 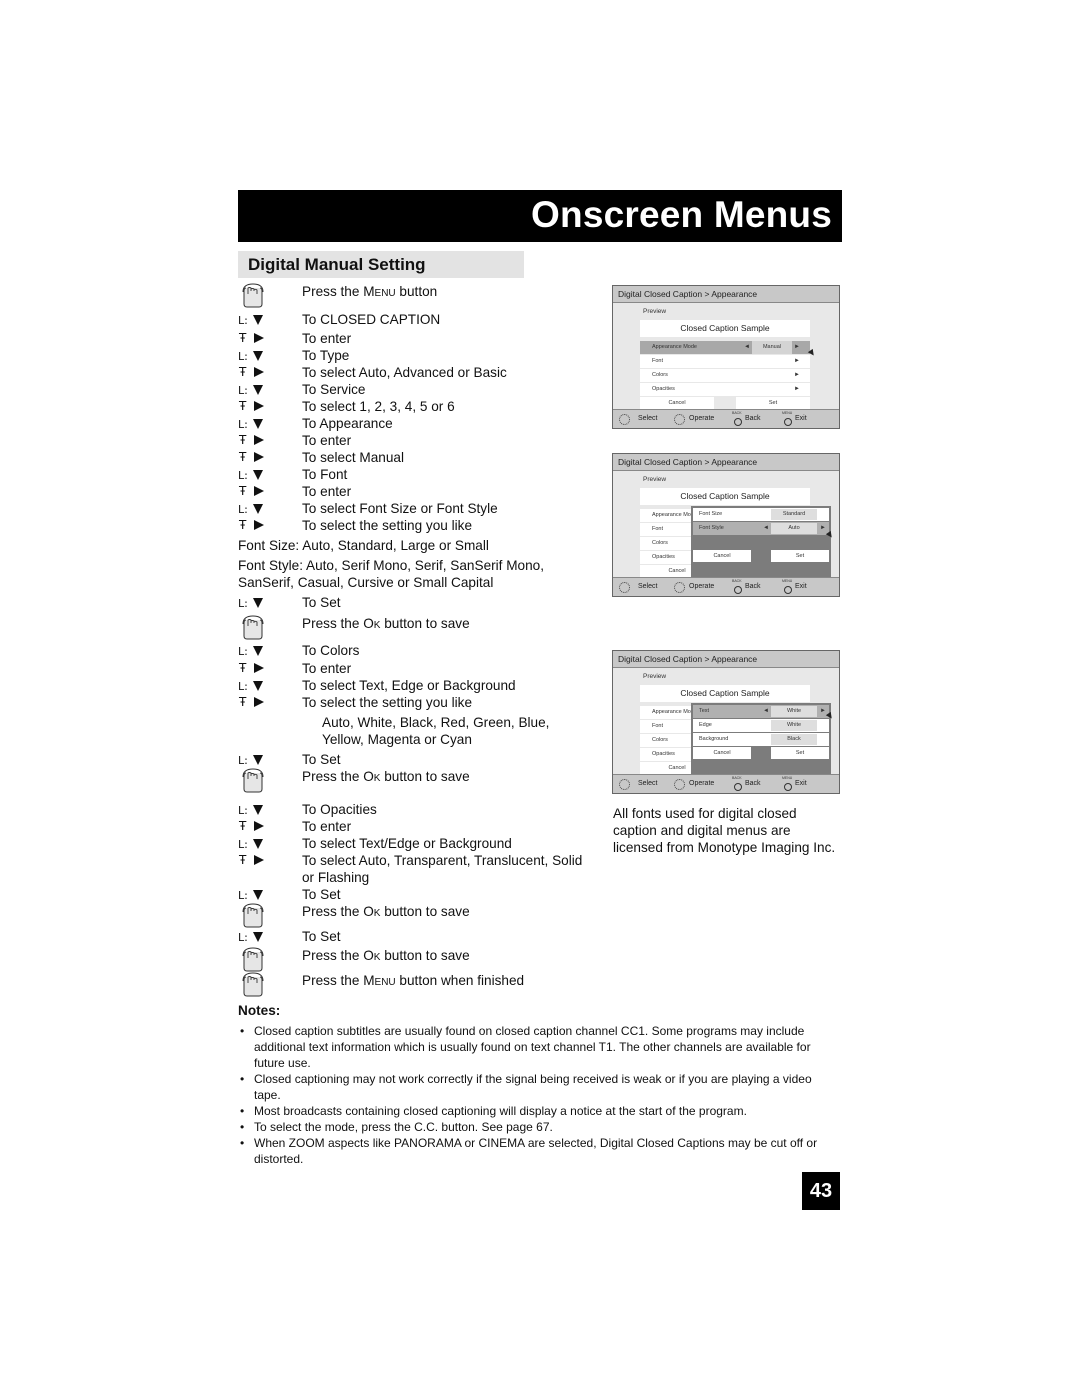 What do you see at coordinates (761, 711) in the screenshot?
I see `popup-row: Text ◄ White ►` at bounding box center [761, 711].